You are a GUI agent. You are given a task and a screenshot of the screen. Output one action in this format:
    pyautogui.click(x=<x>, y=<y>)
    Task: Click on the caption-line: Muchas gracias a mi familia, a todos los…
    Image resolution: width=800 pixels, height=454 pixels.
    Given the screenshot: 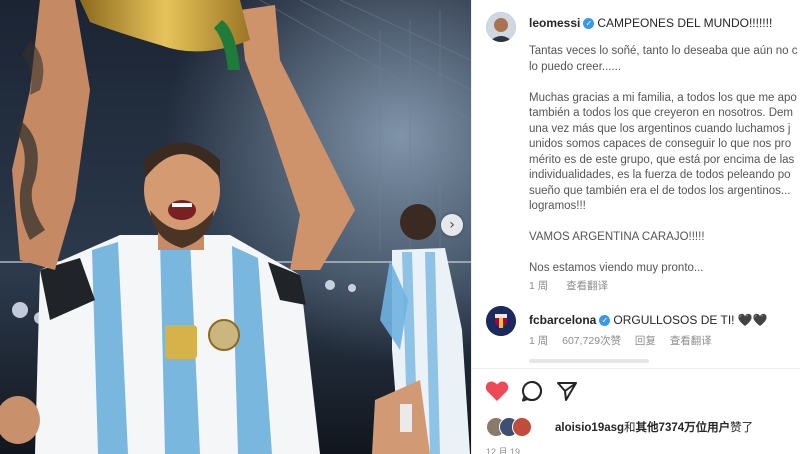 What is the action you would take?
    pyautogui.click(x=663, y=97)
    